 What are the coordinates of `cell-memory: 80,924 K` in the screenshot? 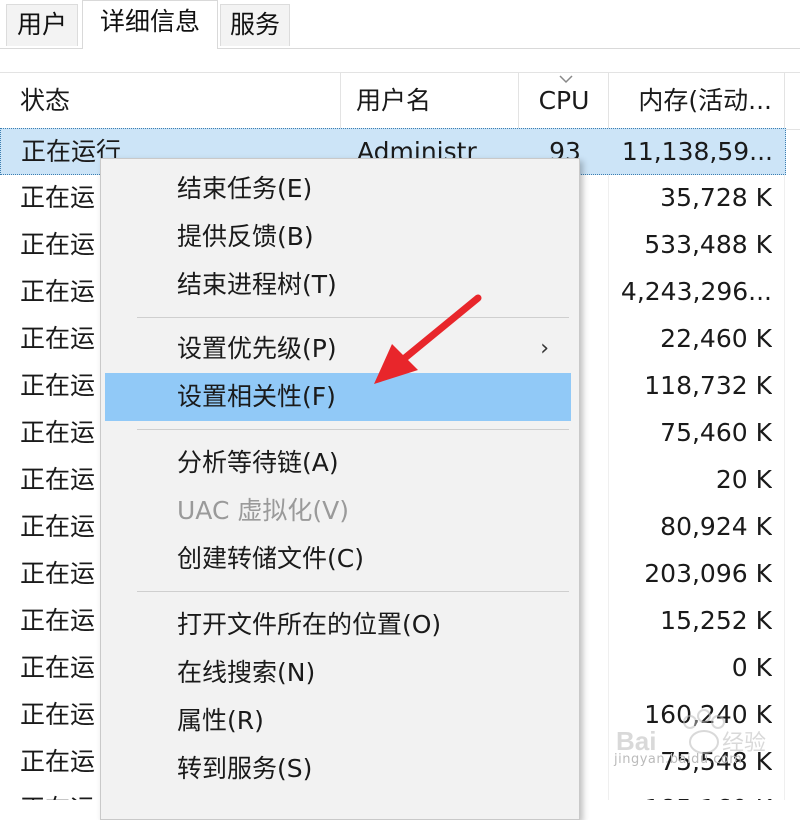 It's located at (716, 526).